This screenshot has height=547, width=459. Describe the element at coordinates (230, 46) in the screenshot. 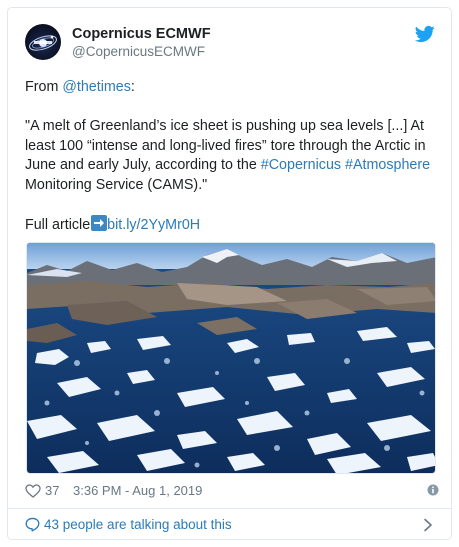

I see `tweet-header: Copernicus ECMWF @CopernicusECMWF` at that location.